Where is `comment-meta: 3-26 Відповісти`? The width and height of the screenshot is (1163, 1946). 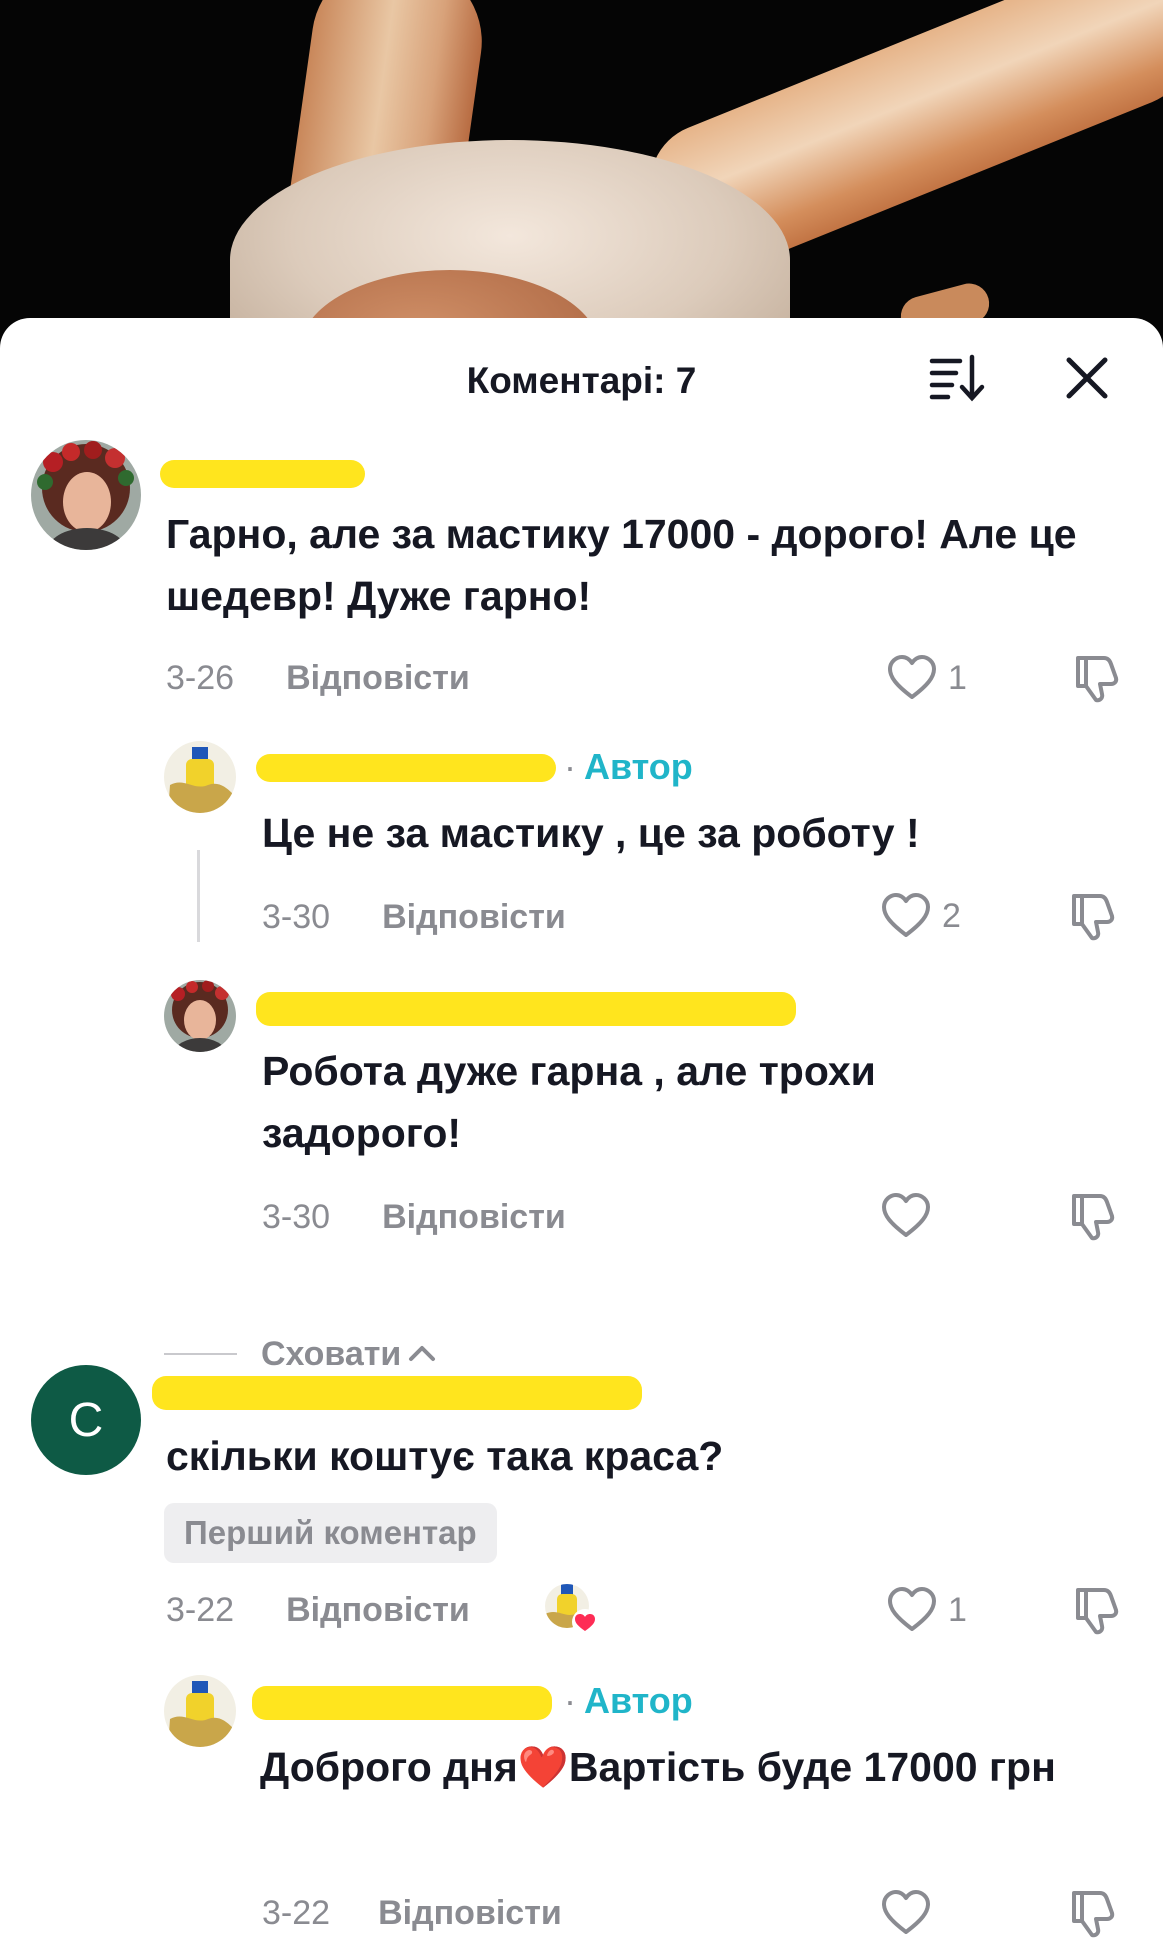 comment-meta: 3-26 Відповісти is located at coordinates (318, 678).